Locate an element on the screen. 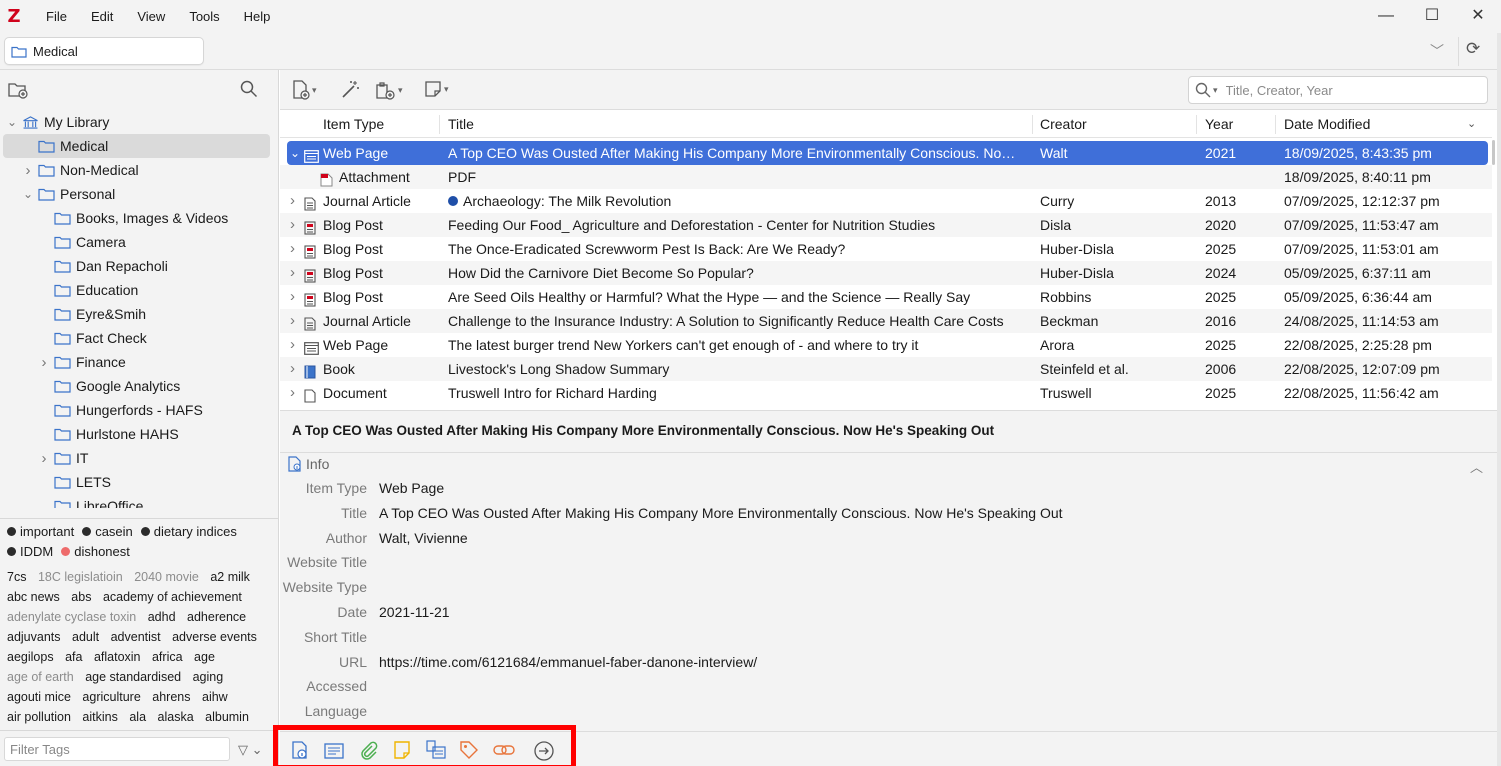 This screenshot has height=766, width=1501. sort-chevron-icon: ⌄ is located at coordinates (1471, 123).